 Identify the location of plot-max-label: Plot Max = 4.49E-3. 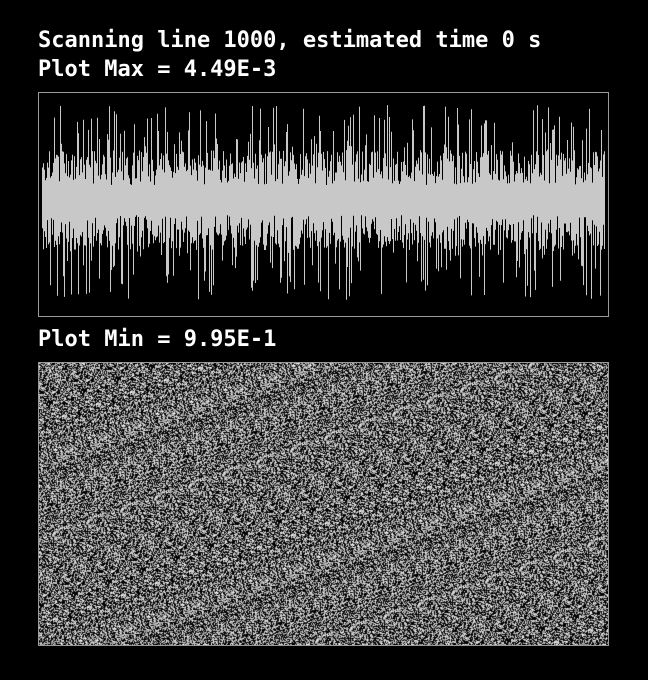
(157, 69).